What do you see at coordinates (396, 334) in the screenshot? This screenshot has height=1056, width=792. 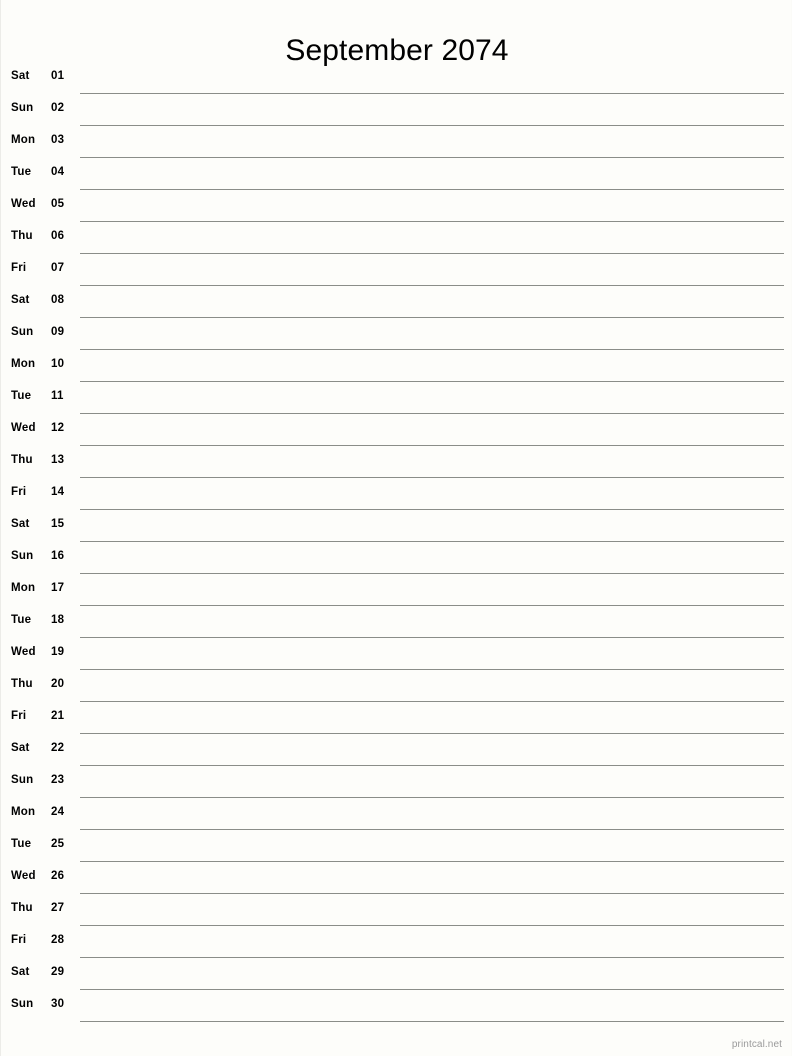 I see `day-row: Sun 09` at bounding box center [396, 334].